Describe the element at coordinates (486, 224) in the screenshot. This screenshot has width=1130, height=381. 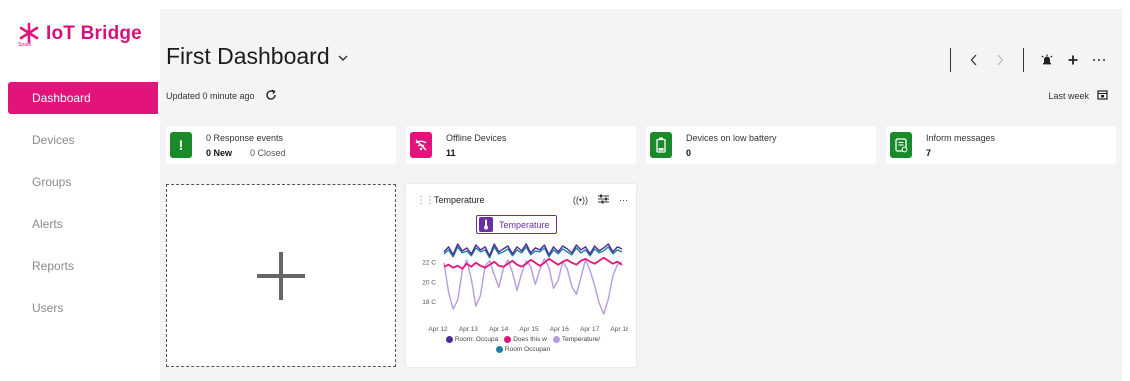
I see `thermometer-icon` at that location.